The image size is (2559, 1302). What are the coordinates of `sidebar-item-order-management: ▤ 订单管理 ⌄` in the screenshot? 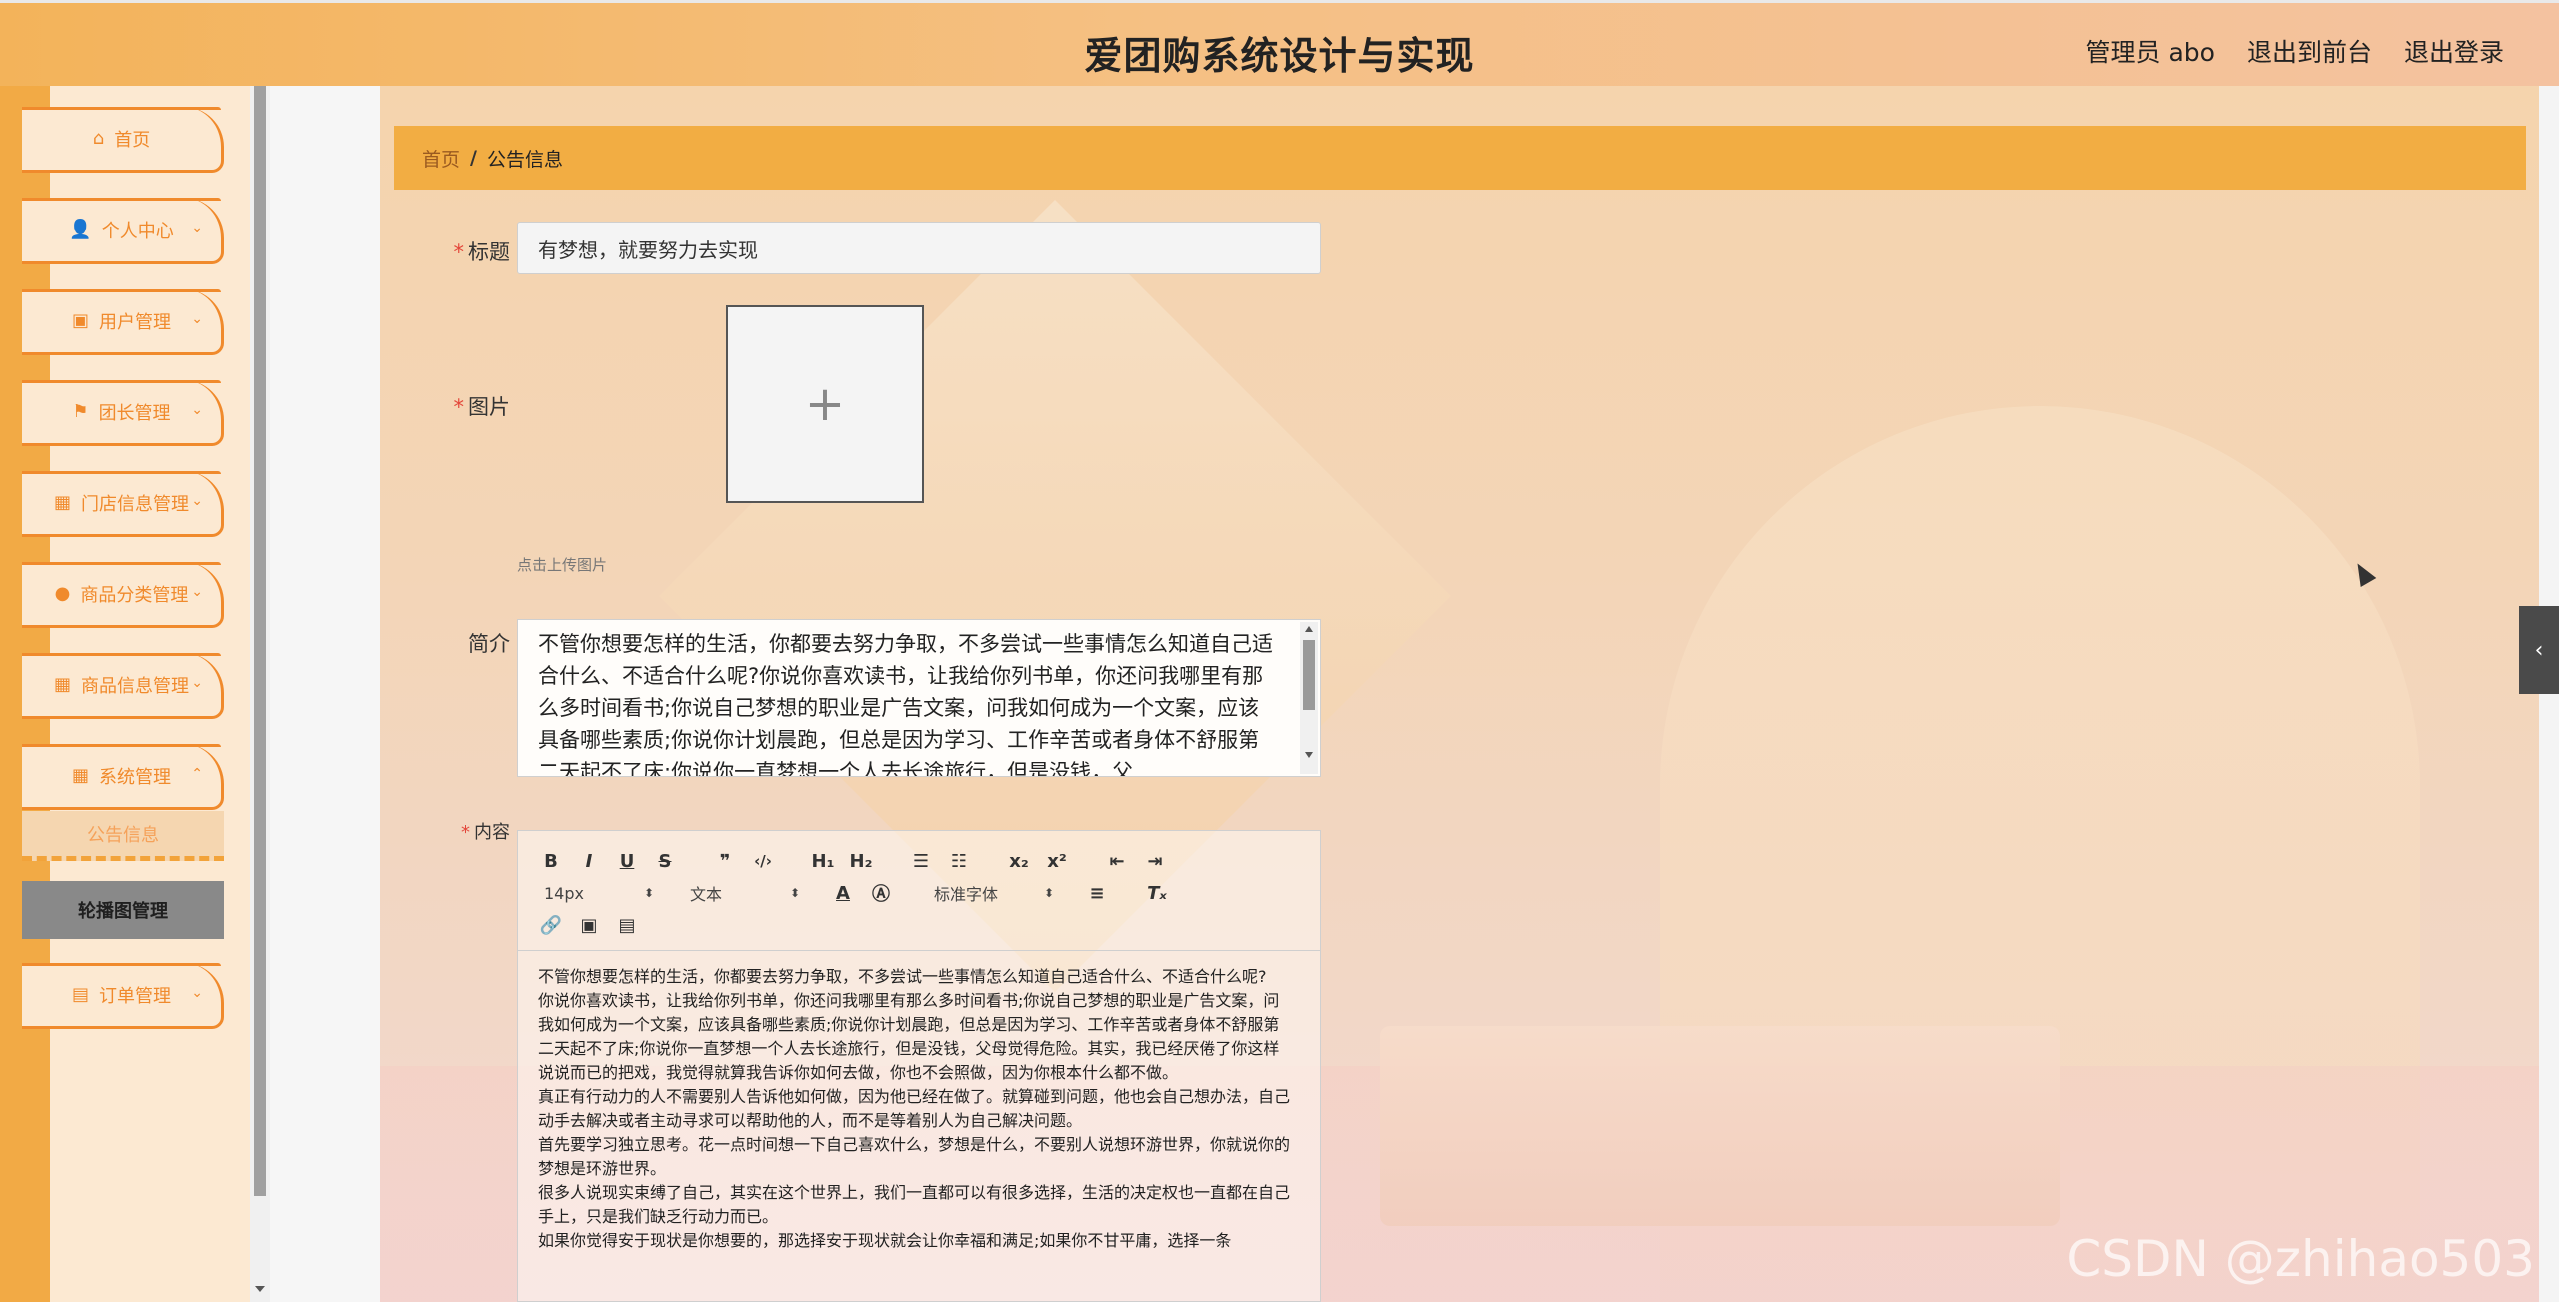 It's located at (123, 996).